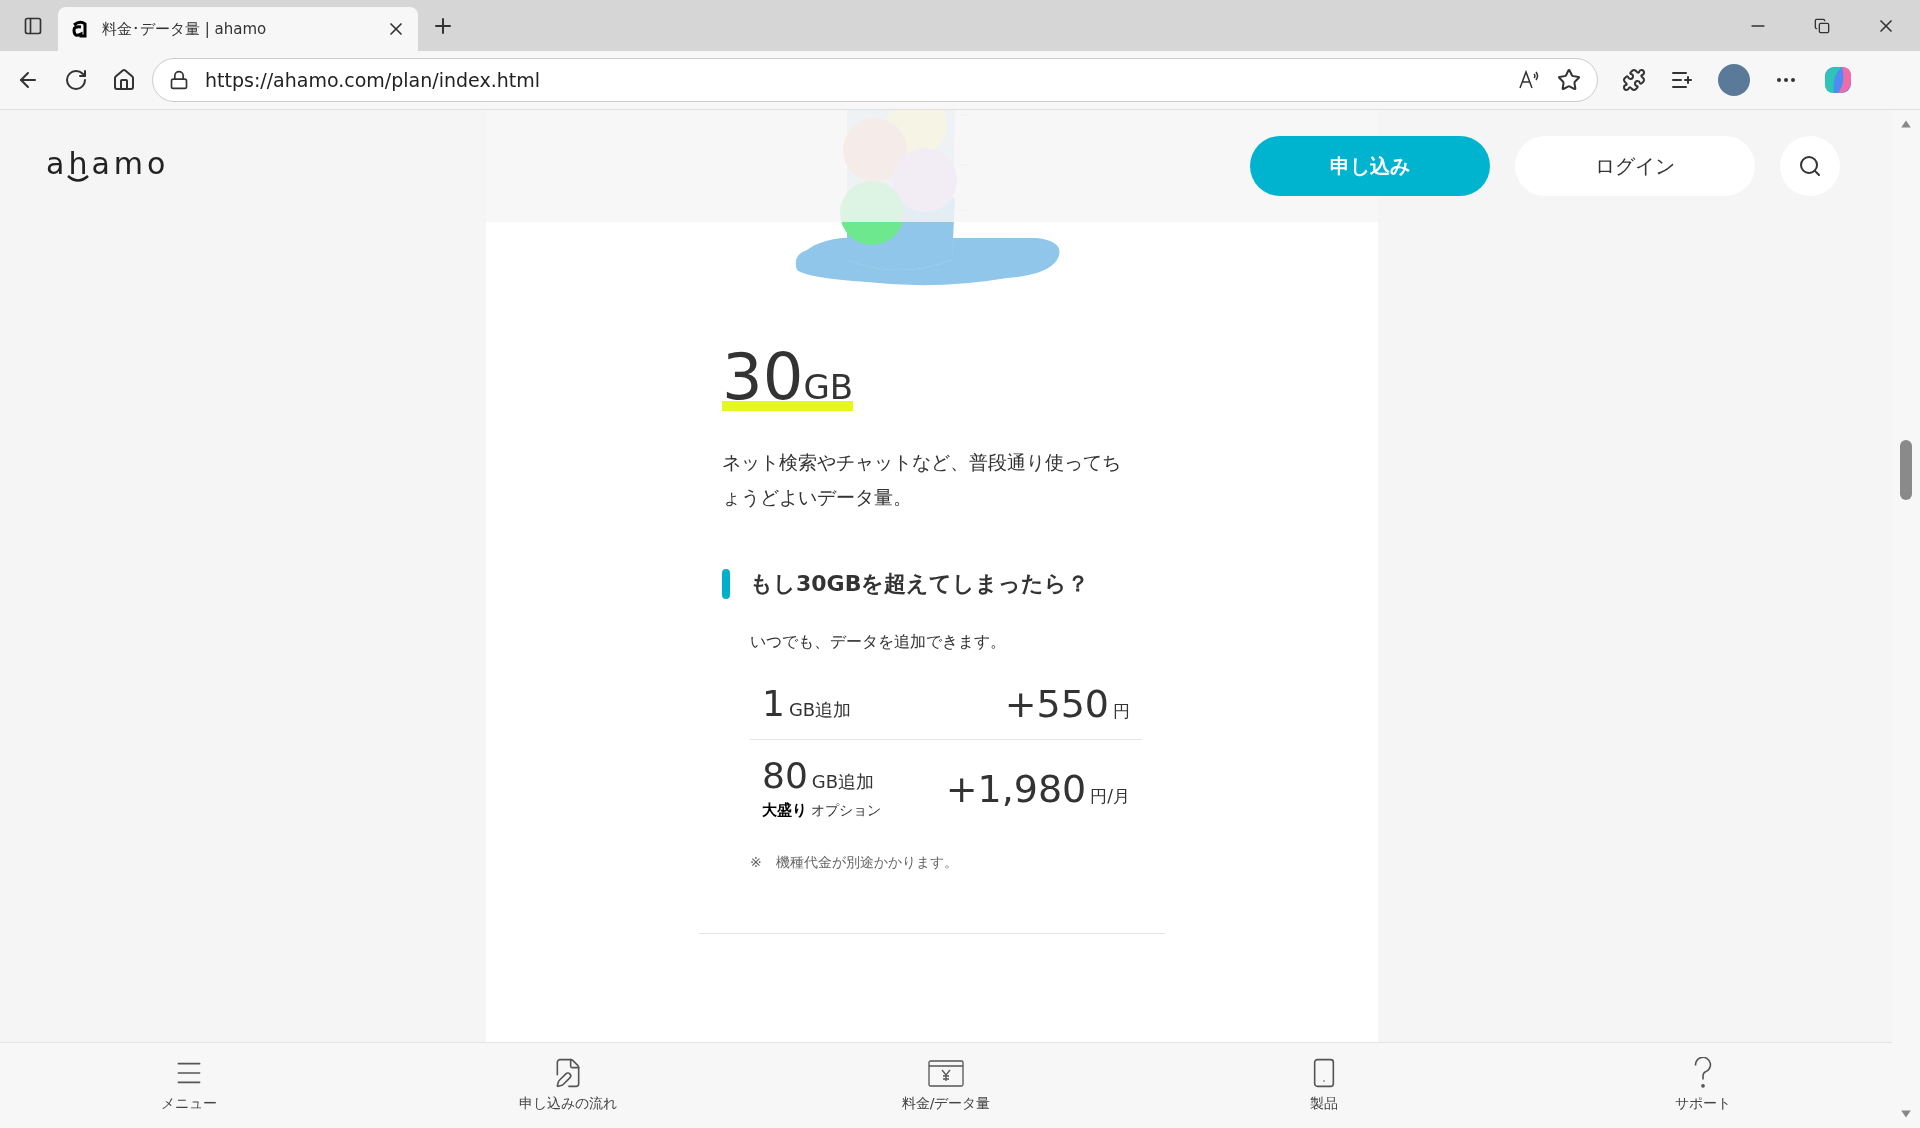  What do you see at coordinates (1906, 1114) in the screenshot?
I see `scroll-down-icon` at bounding box center [1906, 1114].